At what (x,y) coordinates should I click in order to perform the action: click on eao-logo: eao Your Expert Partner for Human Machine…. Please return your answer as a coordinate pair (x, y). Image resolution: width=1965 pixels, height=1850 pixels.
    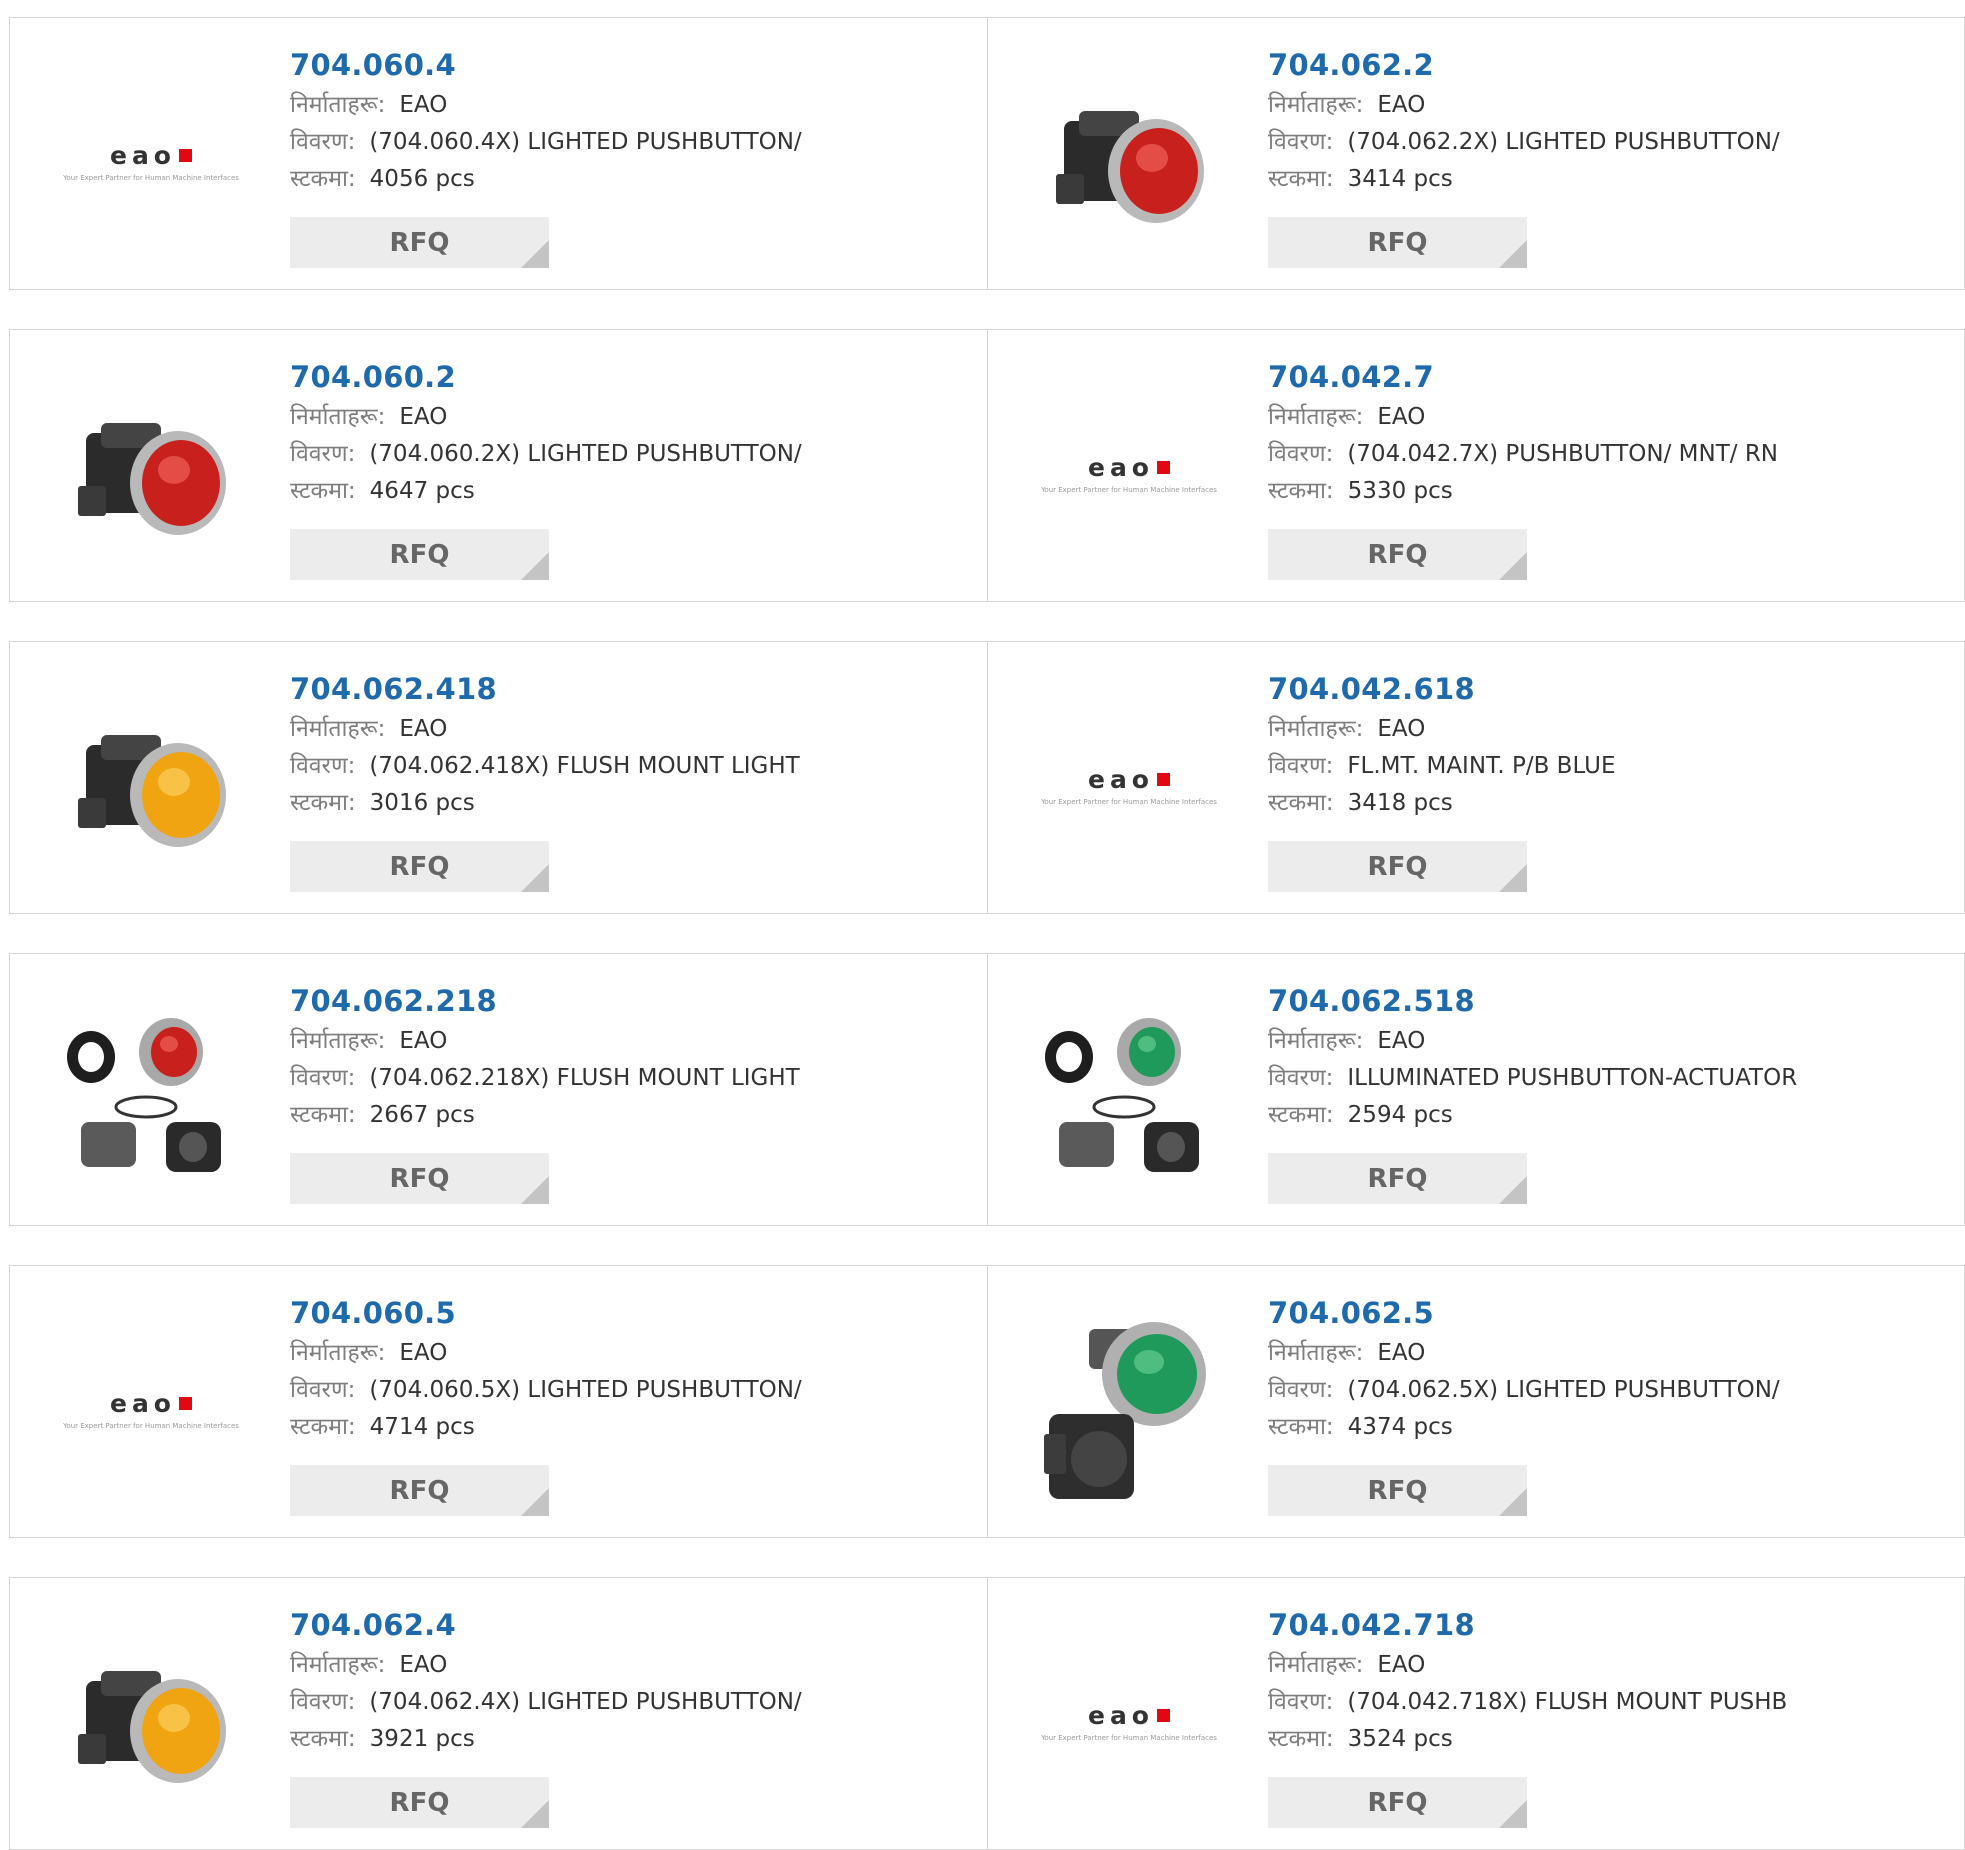
    Looking at the image, I should click on (1129, 785).